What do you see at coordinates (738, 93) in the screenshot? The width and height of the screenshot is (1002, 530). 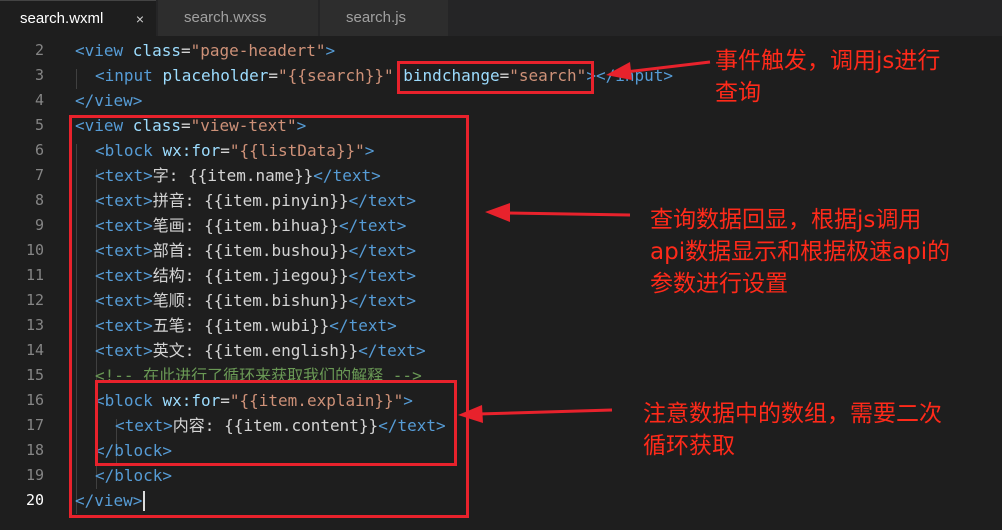 I see `annotation-line: 查询` at bounding box center [738, 93].